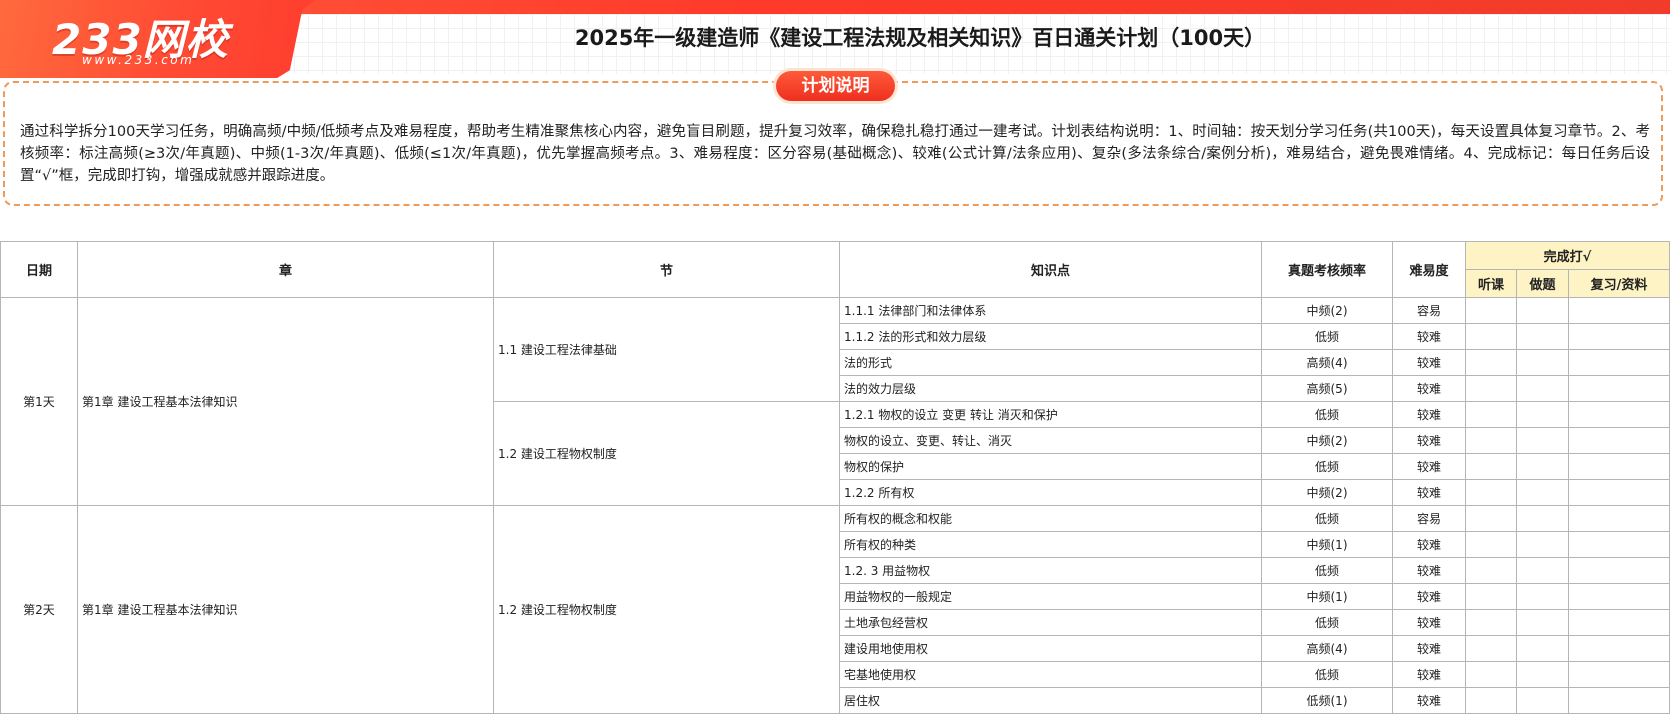  Describe the element at coordinates (1050, 310) in the screenshot. I see `knowledge-point-cell: 1.1.1 法律部门和法律体系` at that location.